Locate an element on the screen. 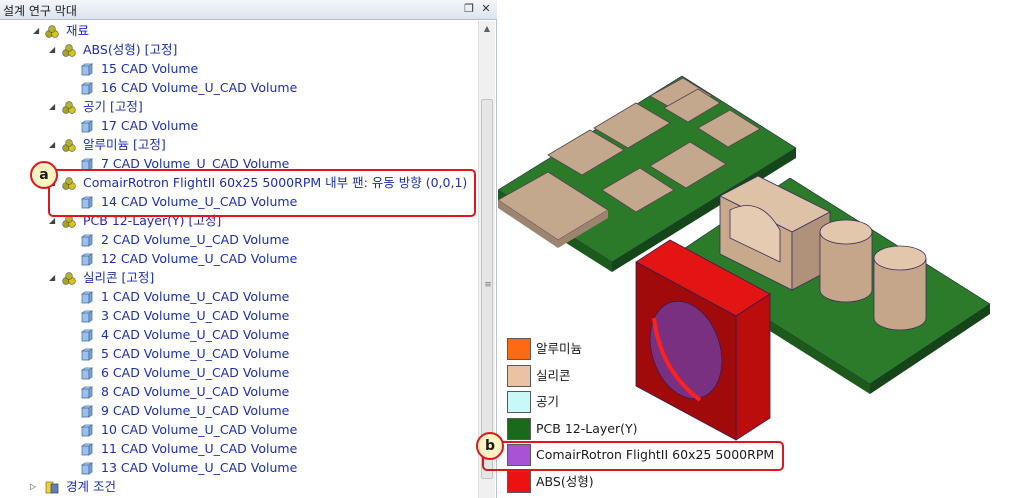 The image size is (1021, 498). scroll-thumb: ≡ is located at coordinates (487, 289).